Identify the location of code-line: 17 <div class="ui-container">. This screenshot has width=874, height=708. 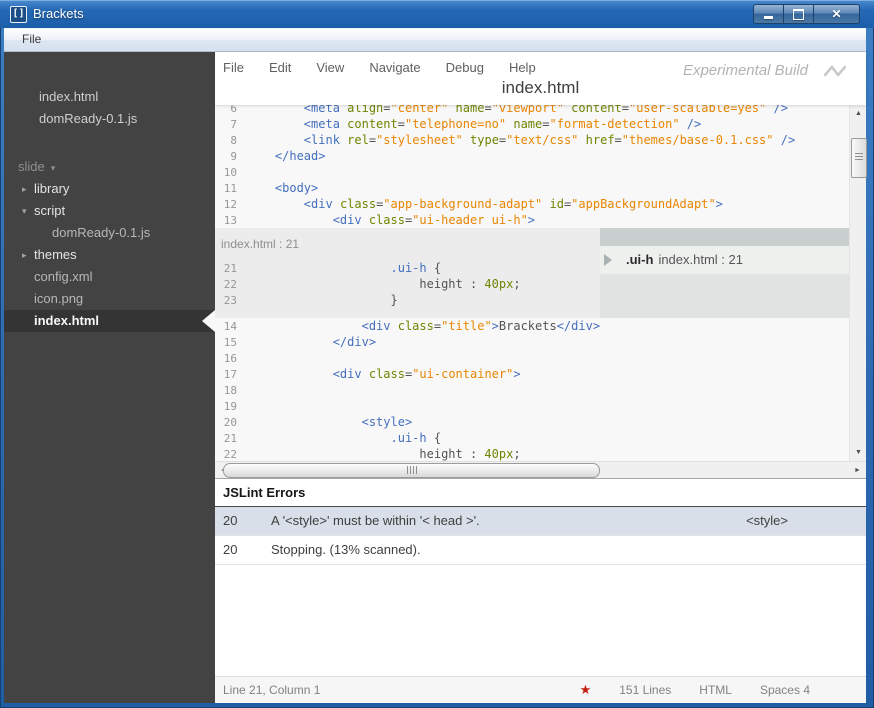
(532, 374).